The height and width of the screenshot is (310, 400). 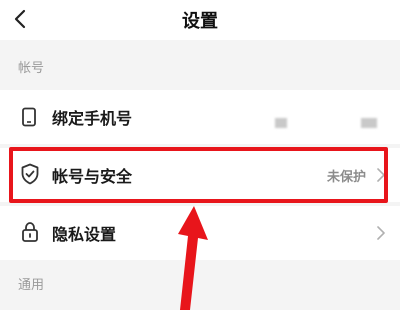 What do you see at coordinates (31, 285) in the screenshot?
I see `section-label-general: 通用` at bounding box center [31, 285].